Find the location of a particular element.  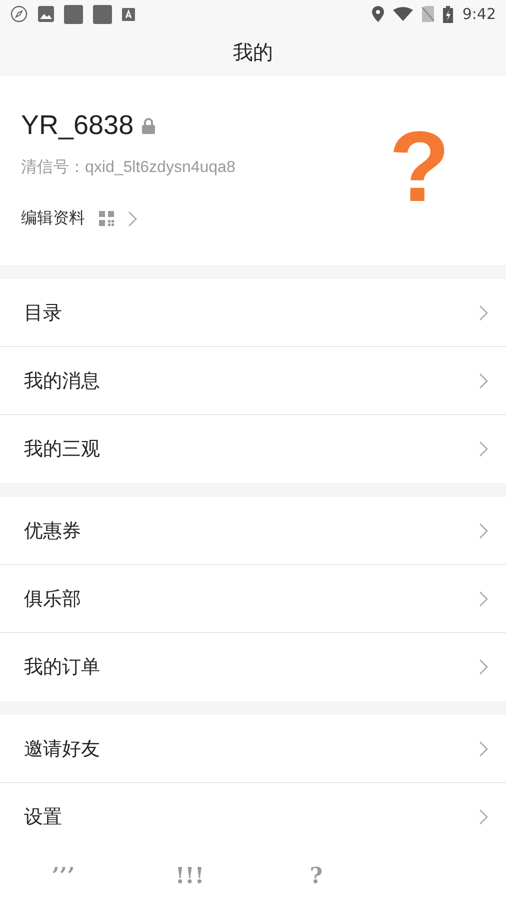

qr-code-icon is located at coordinates (106, 218).